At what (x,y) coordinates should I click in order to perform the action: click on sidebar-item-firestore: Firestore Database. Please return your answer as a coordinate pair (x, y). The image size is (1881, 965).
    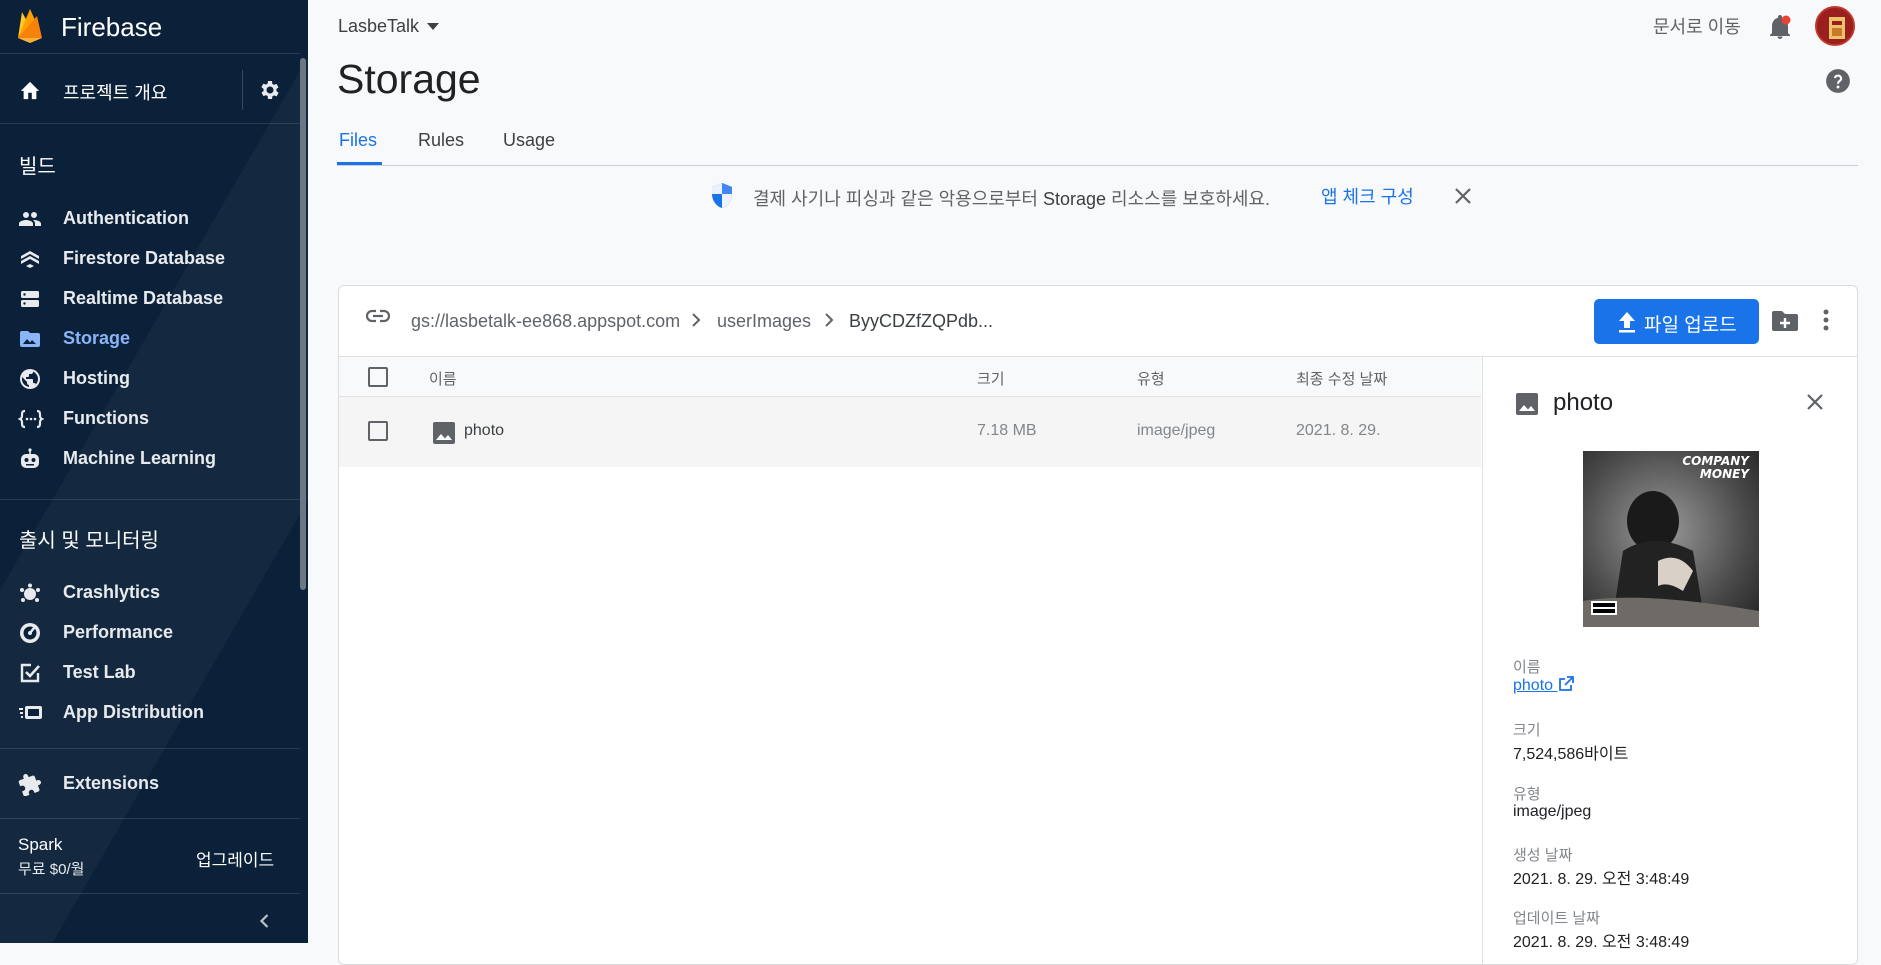
    Looking at the image, I should click on (150, 258).